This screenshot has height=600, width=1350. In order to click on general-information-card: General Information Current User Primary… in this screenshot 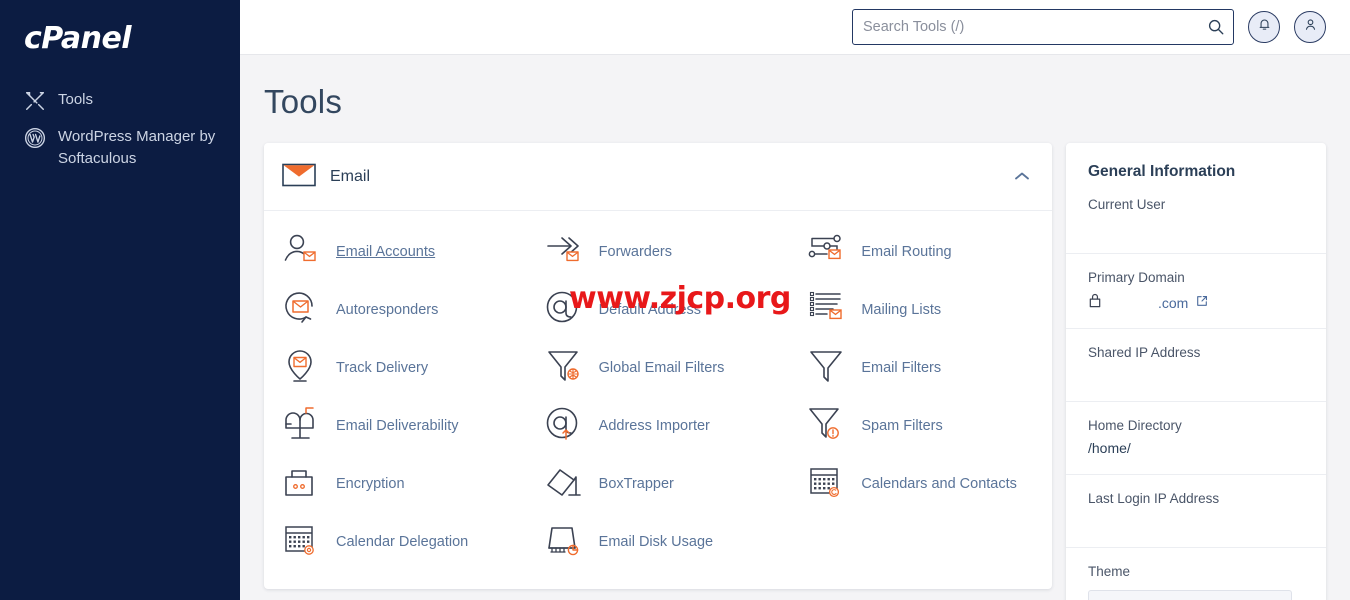, I will do `click(1196, 371)`.